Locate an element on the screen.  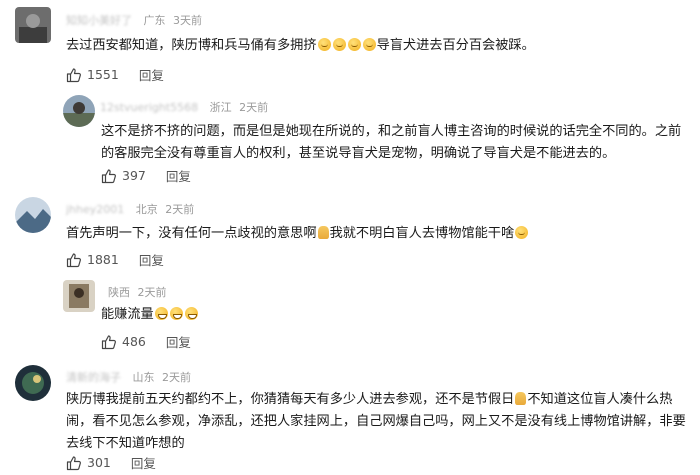
location: 浙江 is located at coordinates (220, 107).